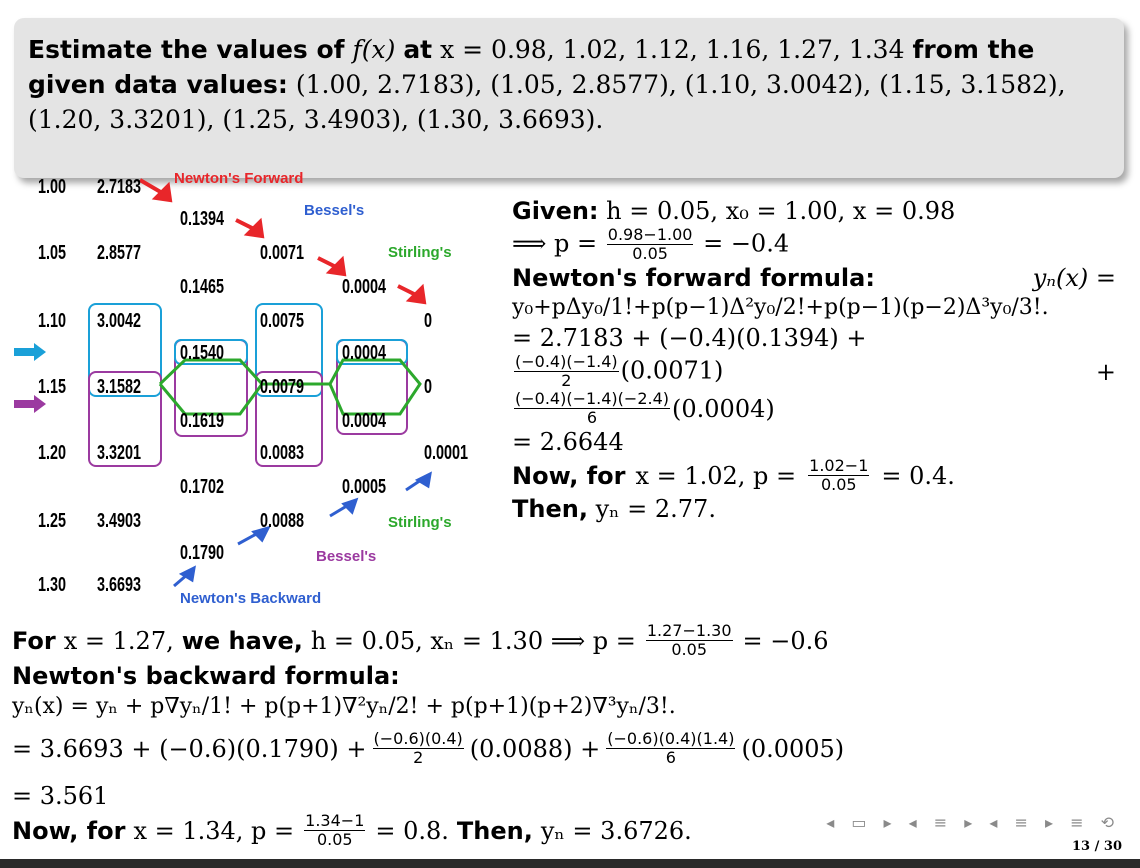  Describe the element at coordinates (119, 187) in the screenshot. I see `y-value: 2.7183` at that location.